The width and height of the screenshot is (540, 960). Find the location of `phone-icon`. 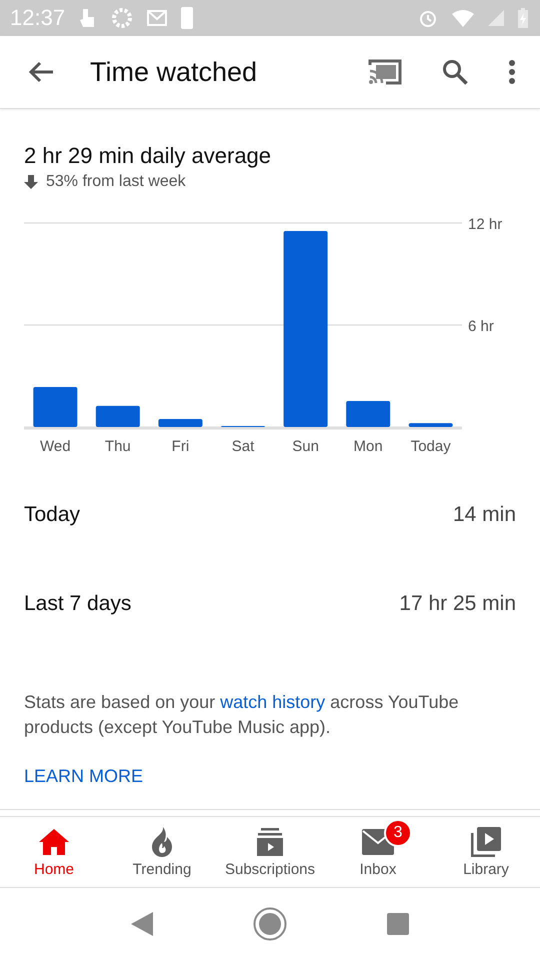

phone-icon is located at coordinates (187, 18).